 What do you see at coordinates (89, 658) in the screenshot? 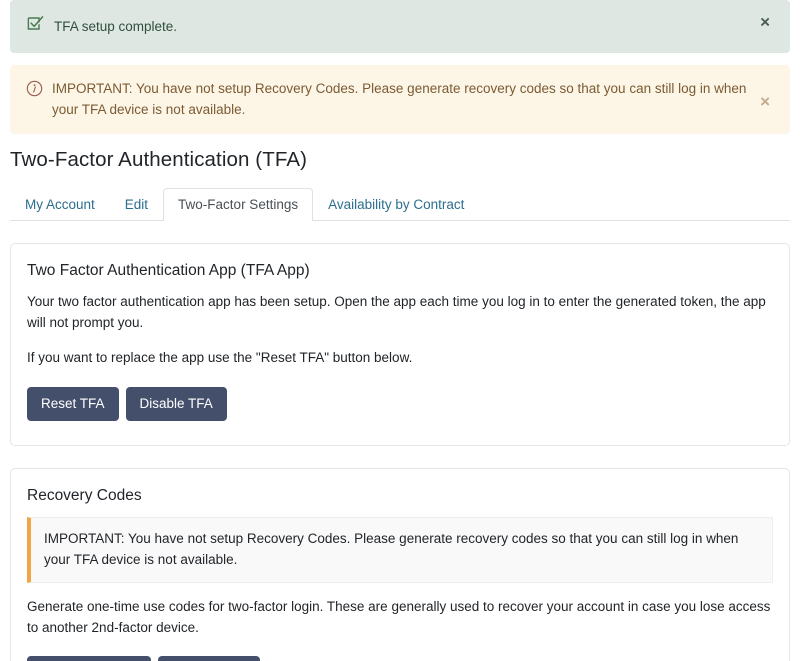
I see `generate-codes-button: Generate codes` at bounding box center [89, 658].